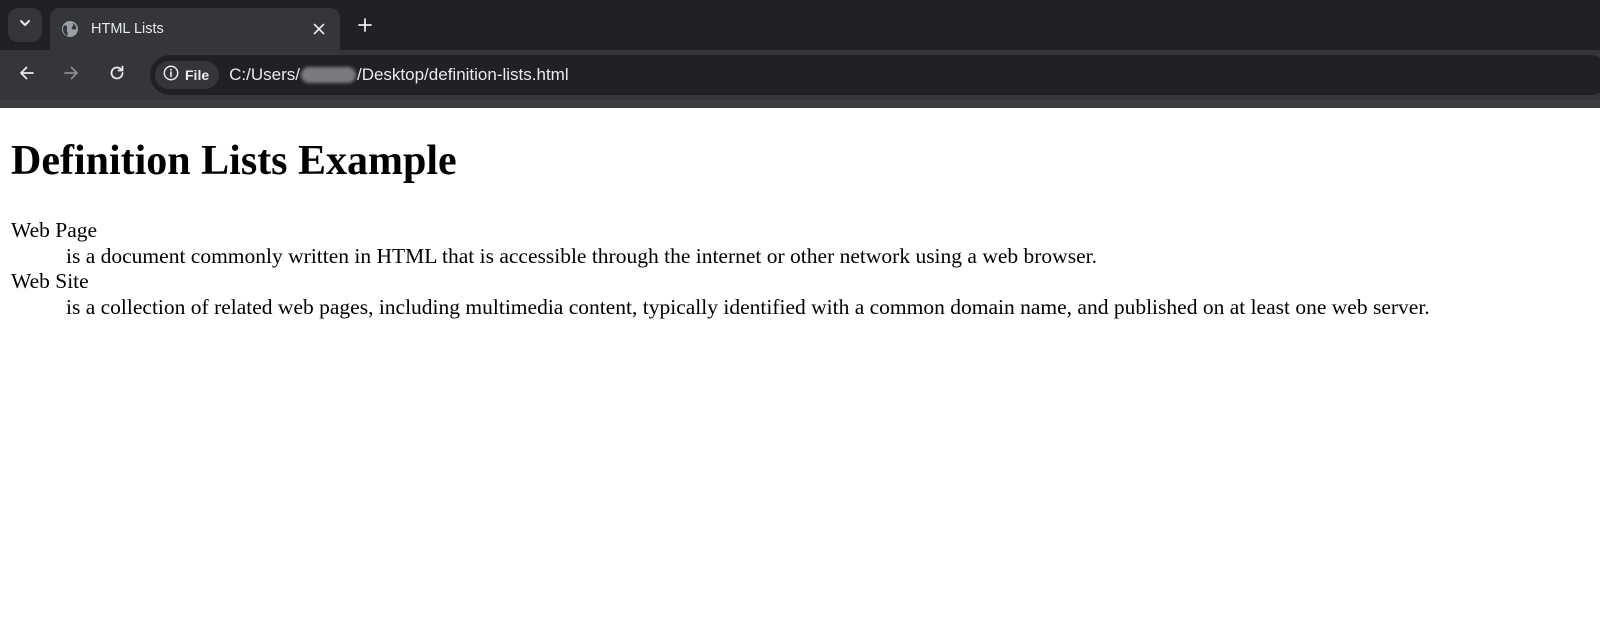  I want to click on back-arrow-icon, so click(27, 75).